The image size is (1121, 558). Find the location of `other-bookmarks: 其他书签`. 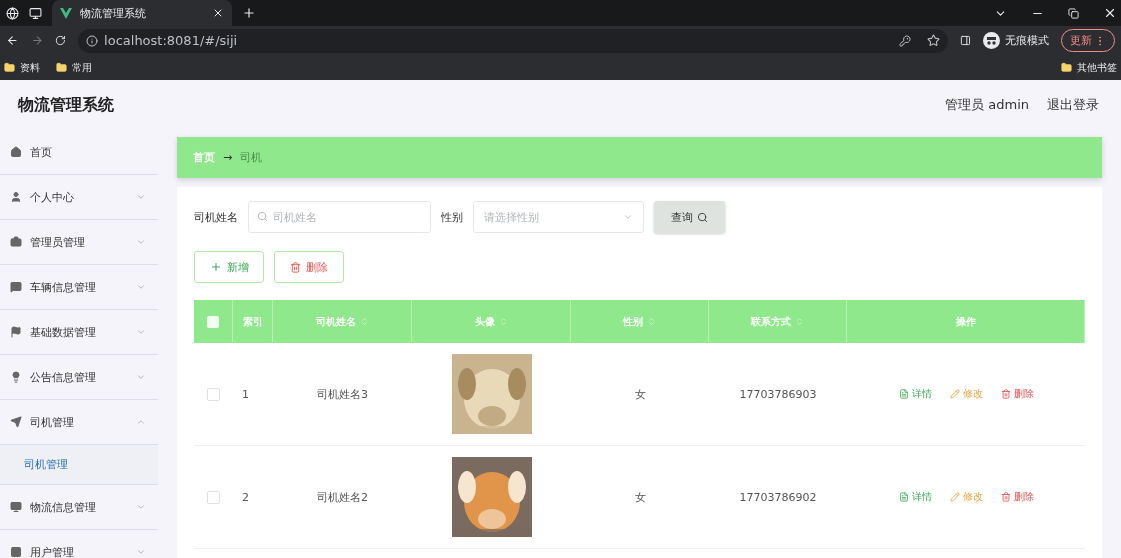

other-bookmarks: 其他书签 is located at coordinates (1089, 67).